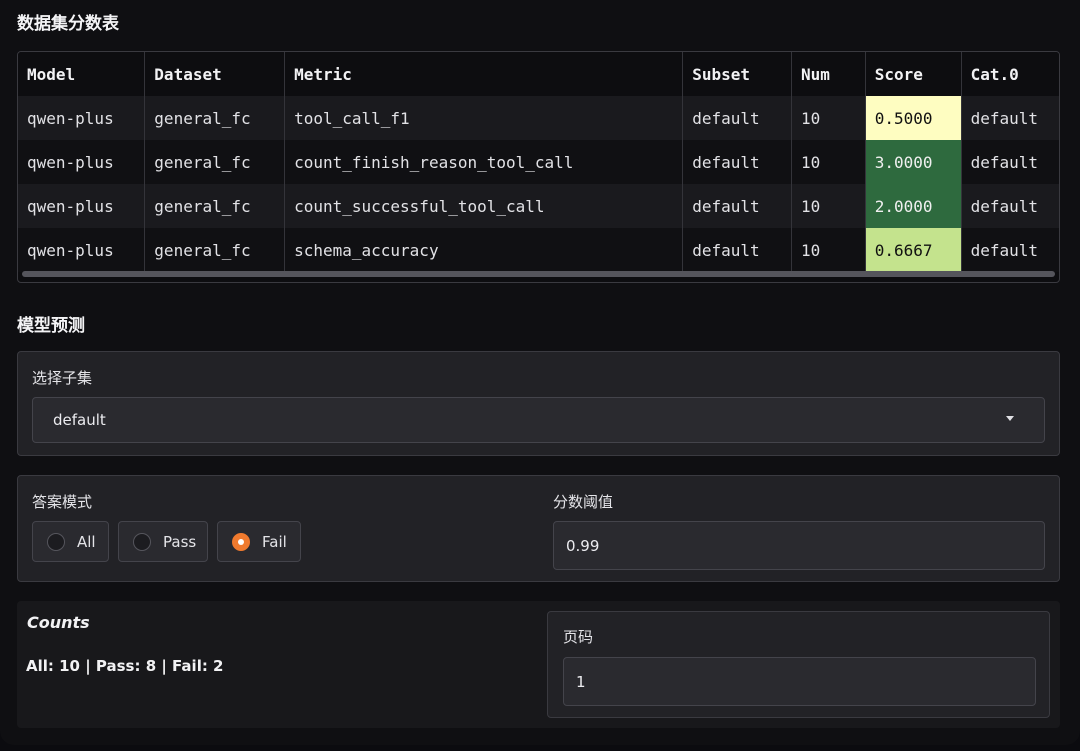  Describe the element at coordinates (583, 545) in the screenshot. I see `threshold-value: 0.99` at that location.